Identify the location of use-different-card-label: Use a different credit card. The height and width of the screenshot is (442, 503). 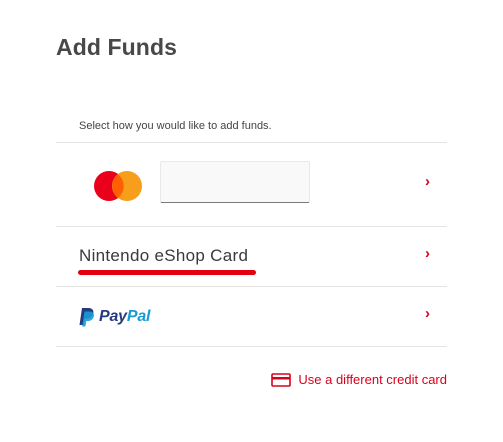
(372, 379).